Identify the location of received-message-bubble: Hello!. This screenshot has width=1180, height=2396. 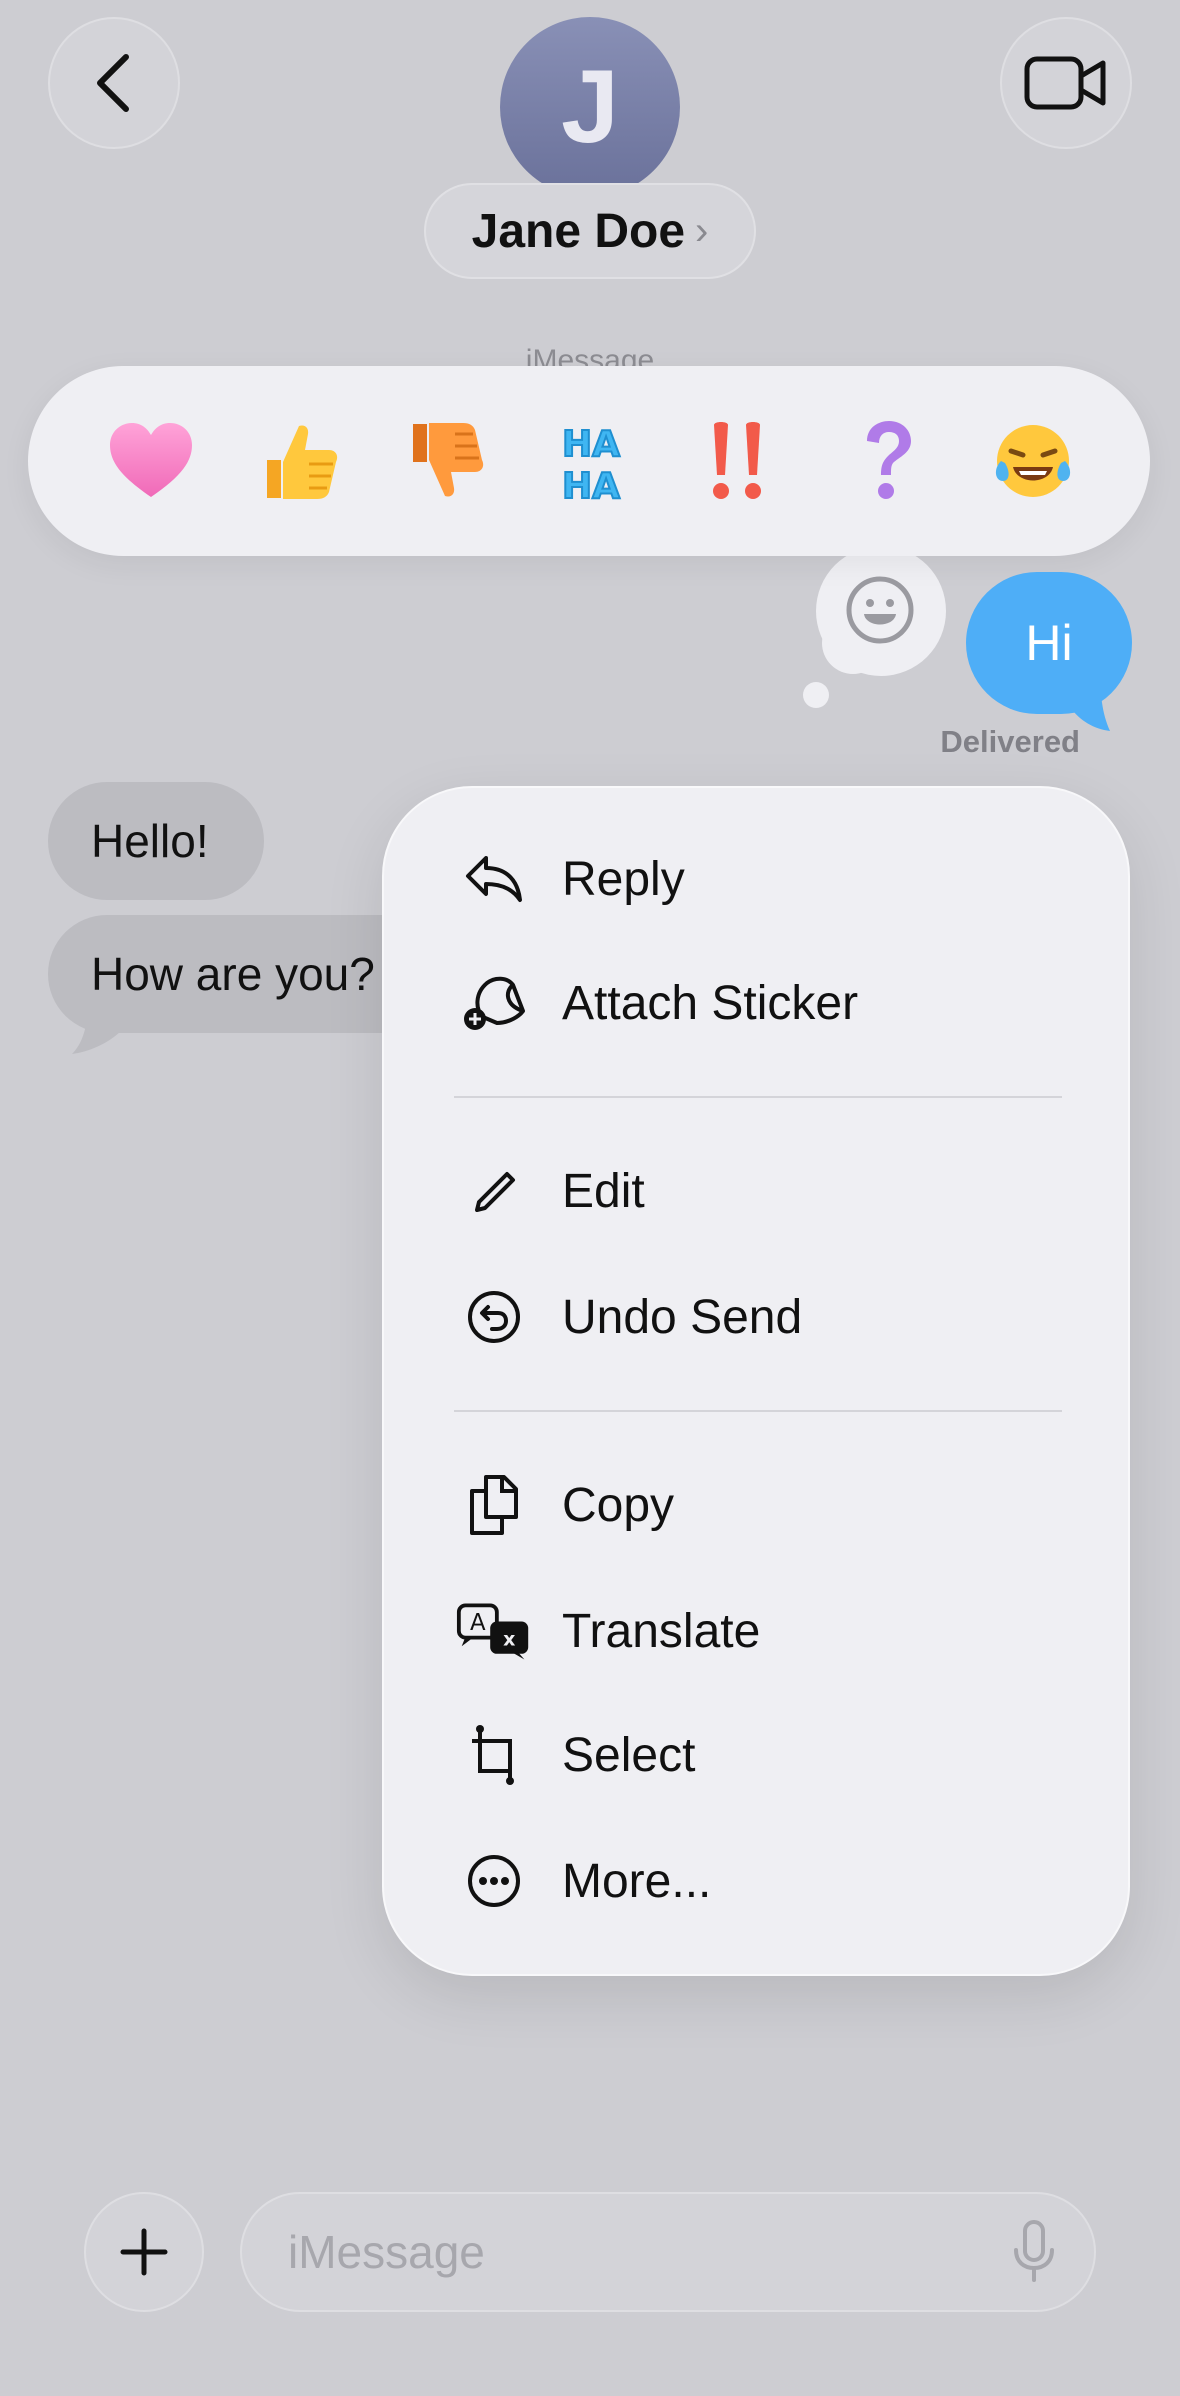
(156, 841).